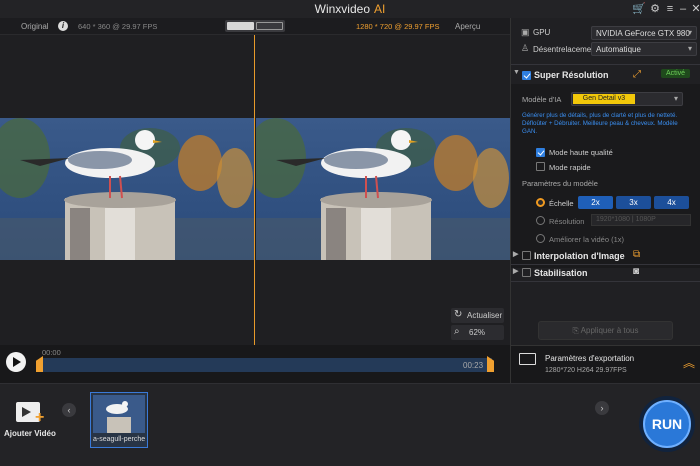 Image resolution: width=700 pixels, height=466 pixels. I want to click on play-button, so click(16, 362).